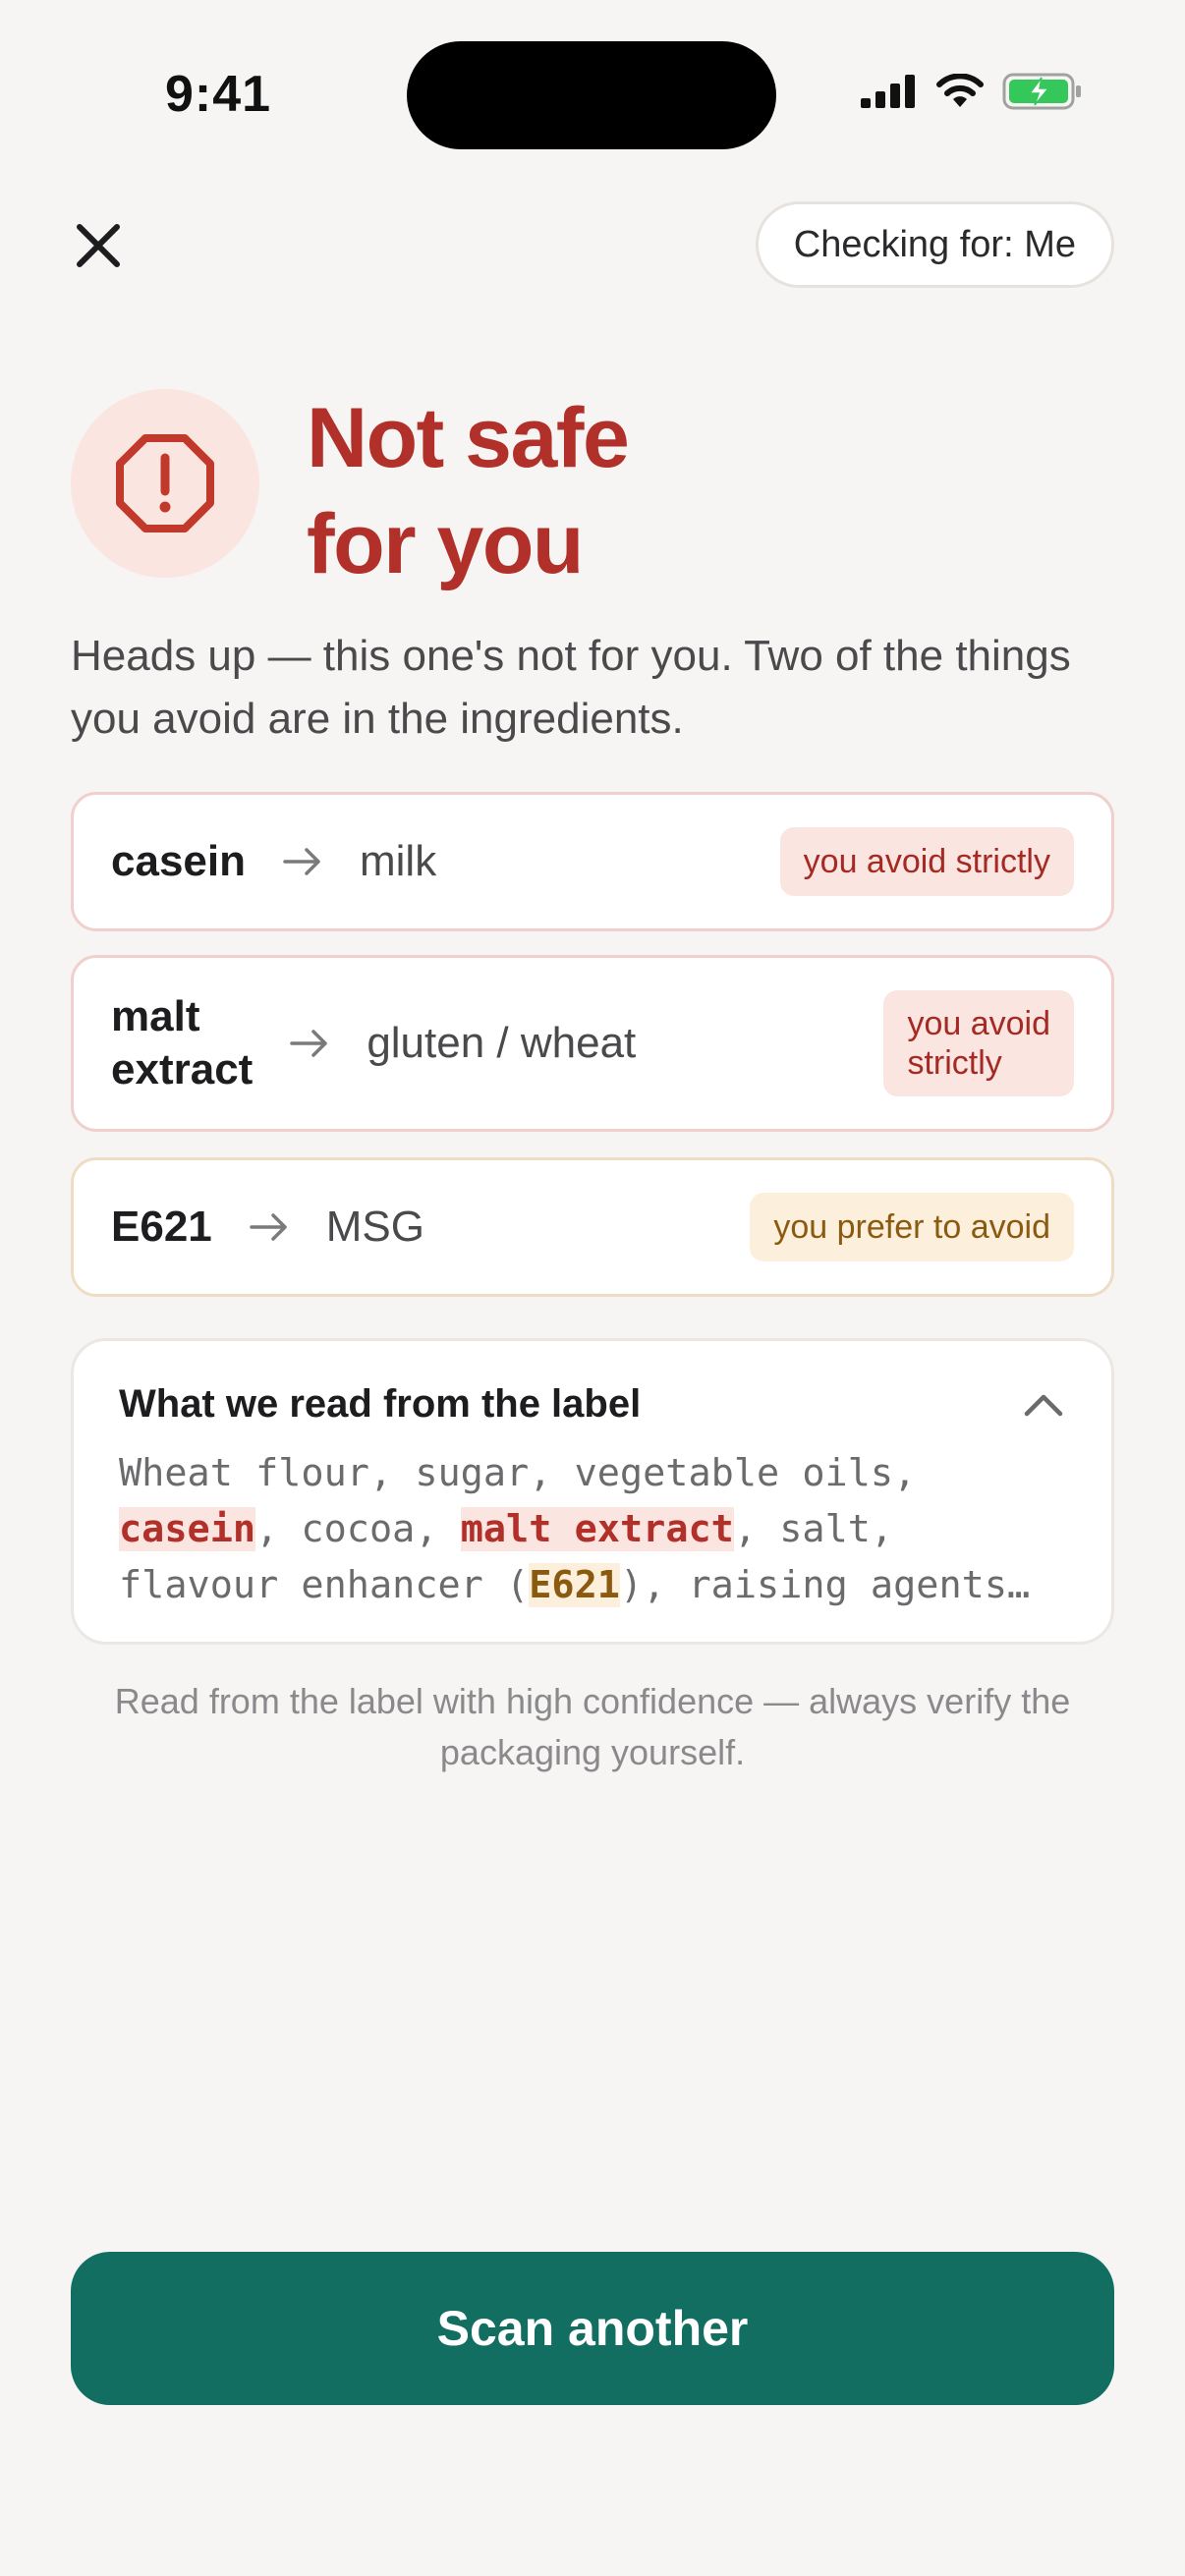  Describe the element at coordinates (165, 483) in the screenshot. I see `warning-octagon-icon` at that location.